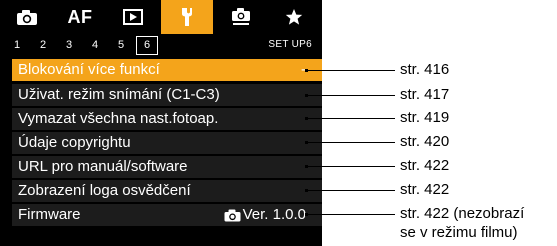 This screenshot has width=557, height=246. What do you see at coordinates (17, 45) in the screenshot?
I see `subtab-1: 1` at bounding box center [17, 45].